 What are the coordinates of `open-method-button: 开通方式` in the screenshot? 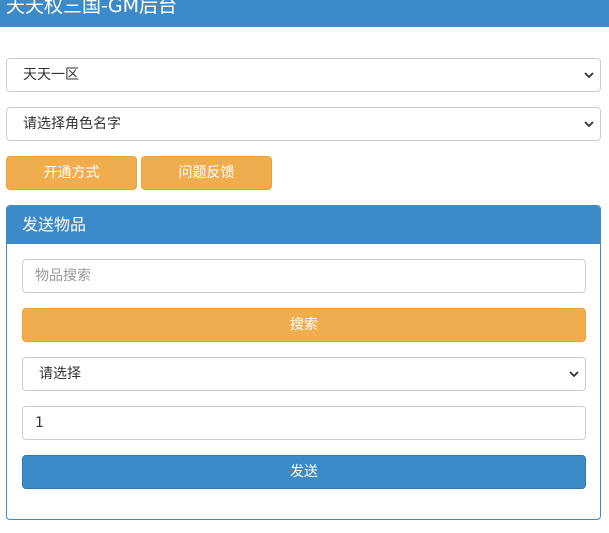 It's located at (71, 173).